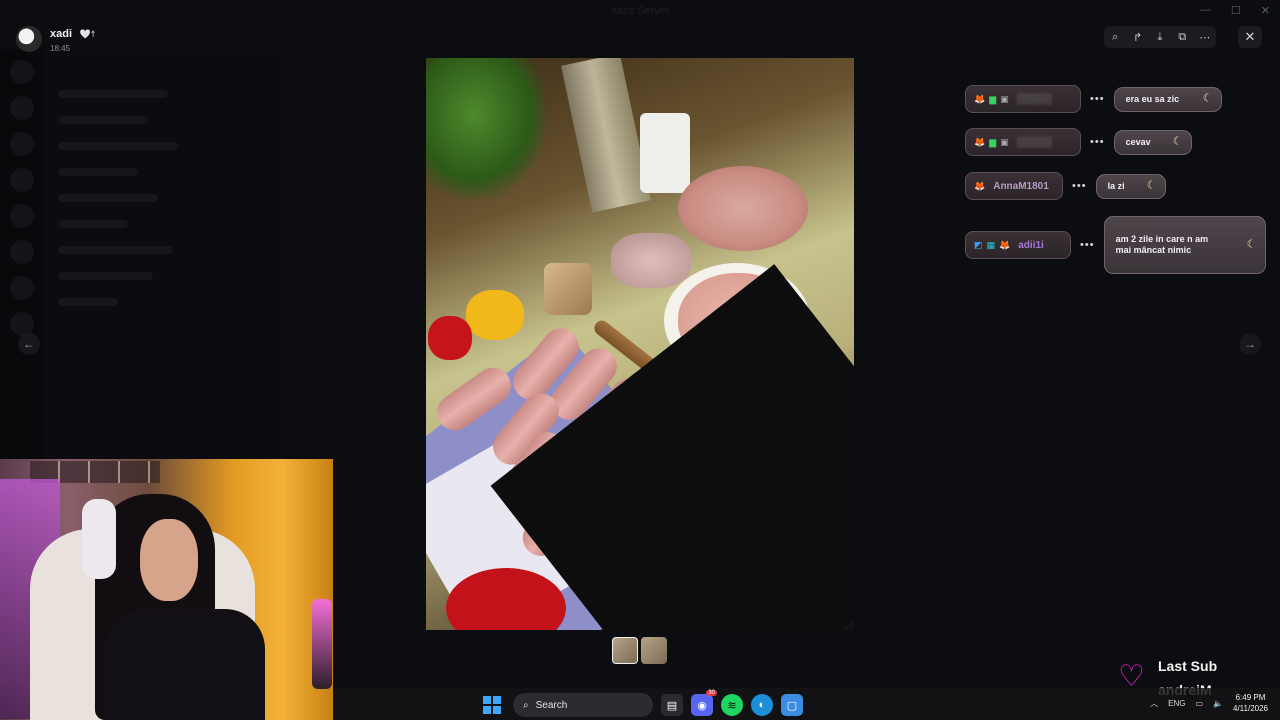 The width and height of the screenshot is (1280, 720). I want to click on chat-username: AnnaM1801, so click(1021, 186).